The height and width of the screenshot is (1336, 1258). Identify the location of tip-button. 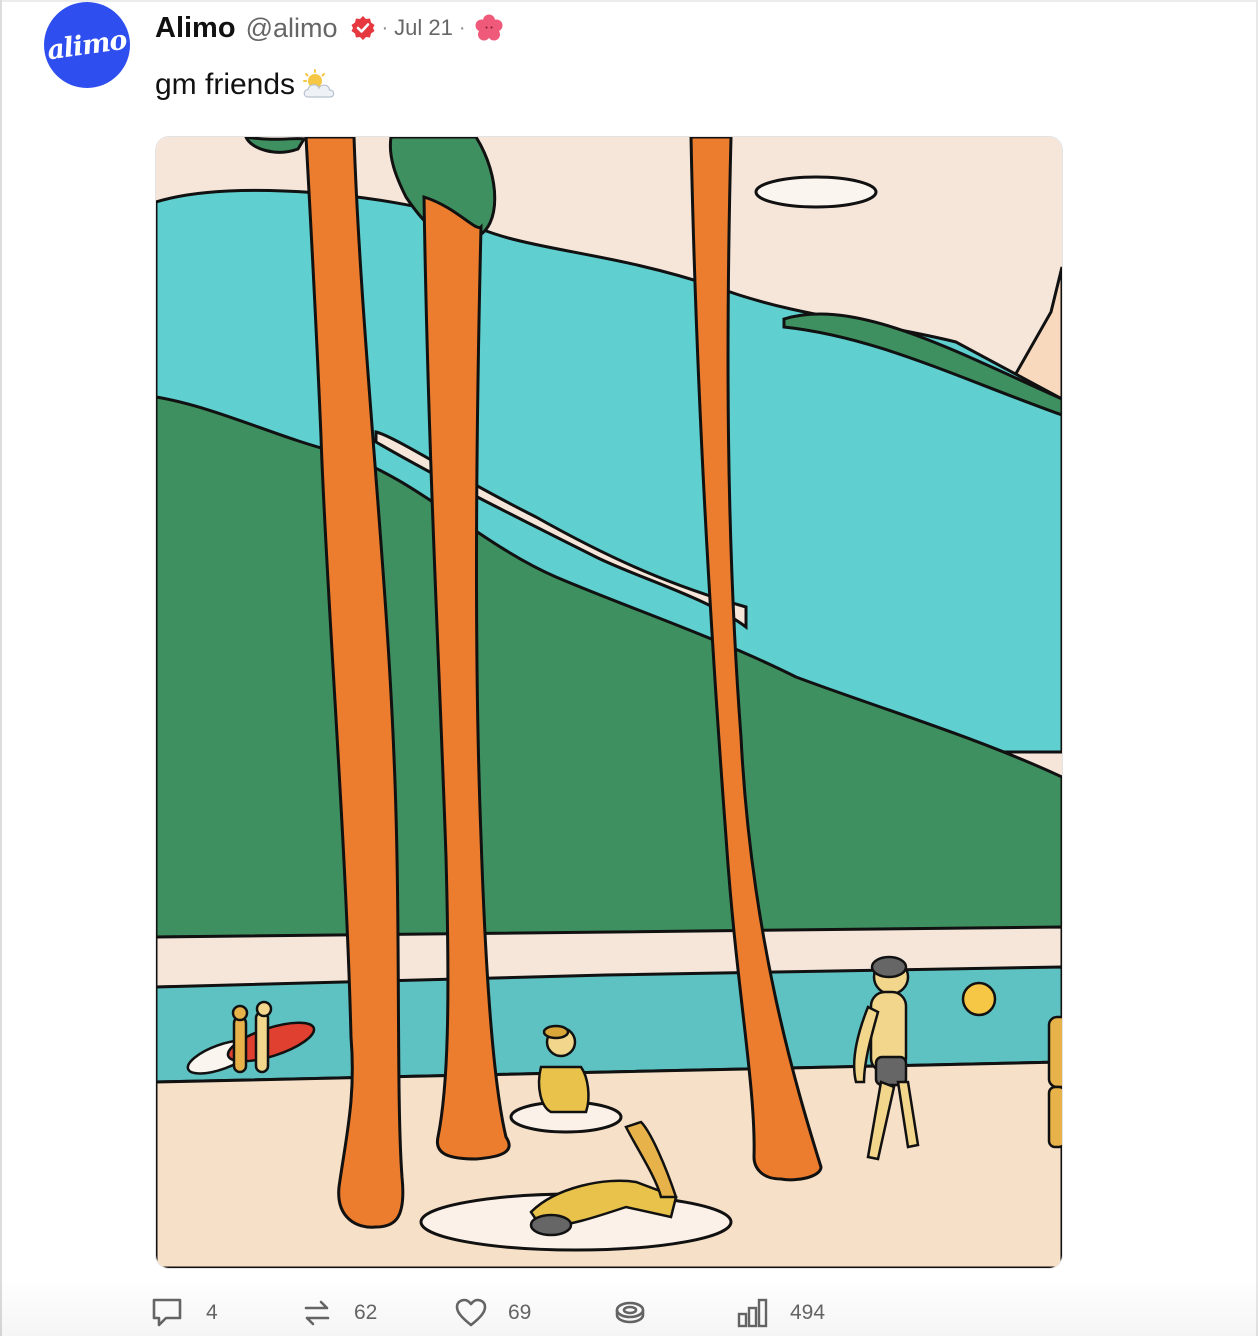
(630, 1313).